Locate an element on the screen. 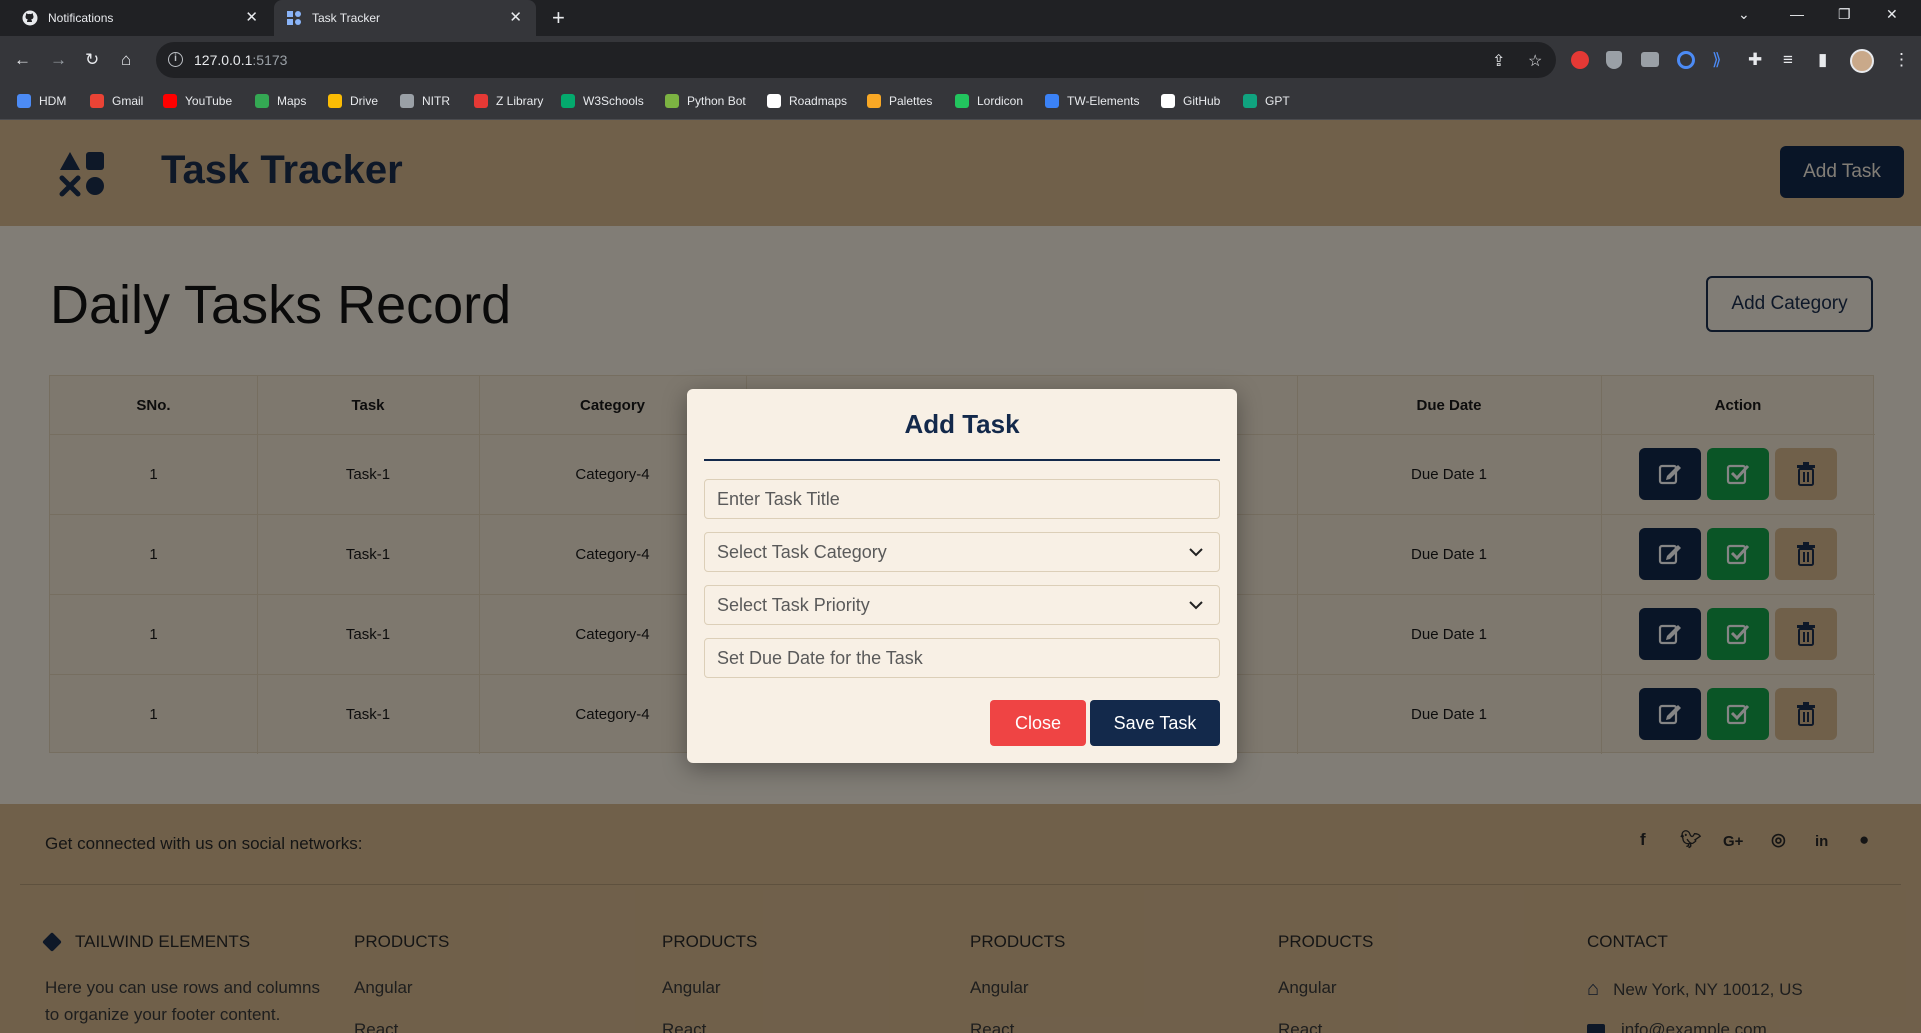 This screenshot has width=1921, height=1033. bookmark-item: YouTube is located at coordinates (197, 101).